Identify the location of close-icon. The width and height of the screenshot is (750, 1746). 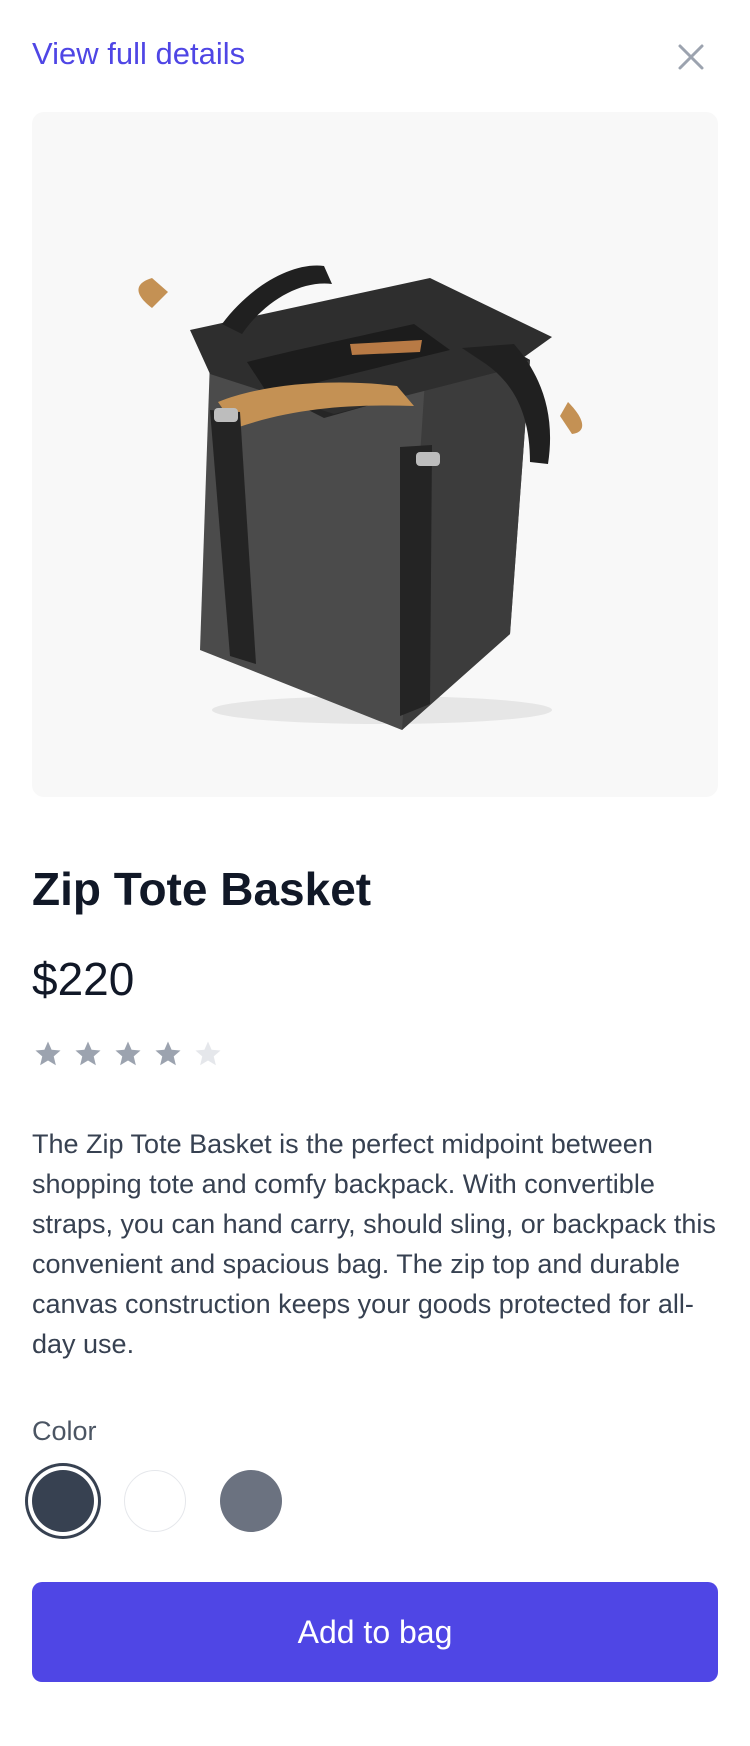
(691, 57).